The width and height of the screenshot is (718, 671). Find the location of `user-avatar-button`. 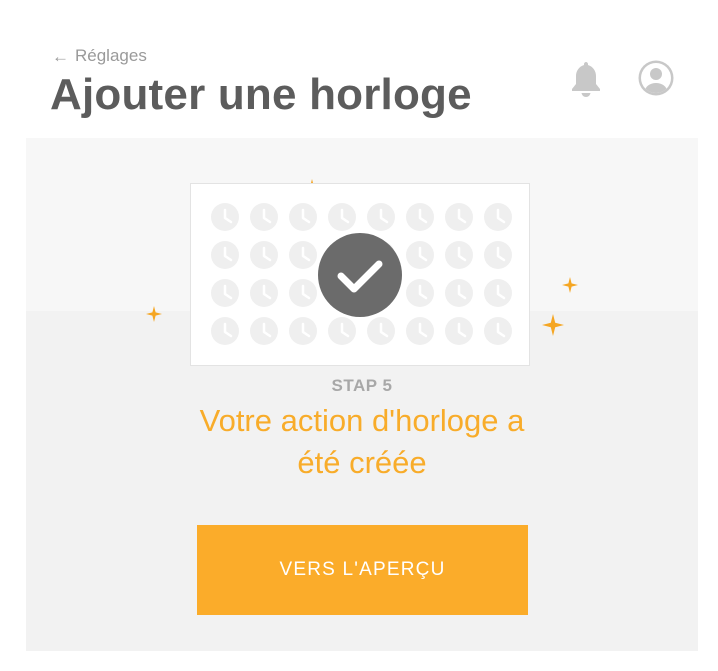

user-avatar-button is located at coordinates (656, 78).